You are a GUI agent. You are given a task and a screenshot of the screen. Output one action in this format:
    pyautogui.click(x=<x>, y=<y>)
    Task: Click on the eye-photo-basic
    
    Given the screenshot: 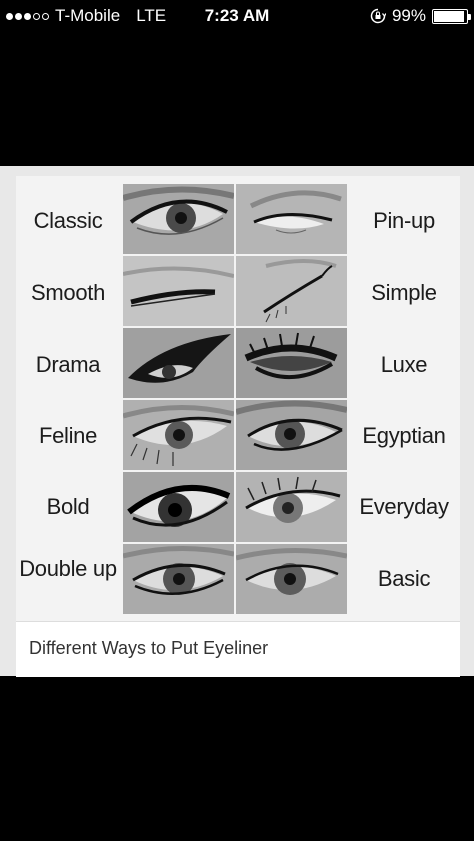 What is the action you would take?
    pyautogui.click(x=291, y=579)
    